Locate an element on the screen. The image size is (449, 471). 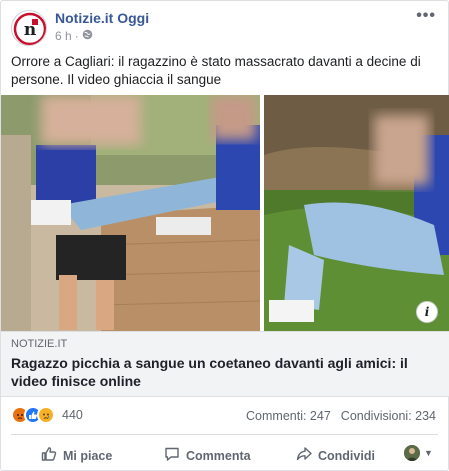
notizie-logo: n is located at coordinates (29, 28).